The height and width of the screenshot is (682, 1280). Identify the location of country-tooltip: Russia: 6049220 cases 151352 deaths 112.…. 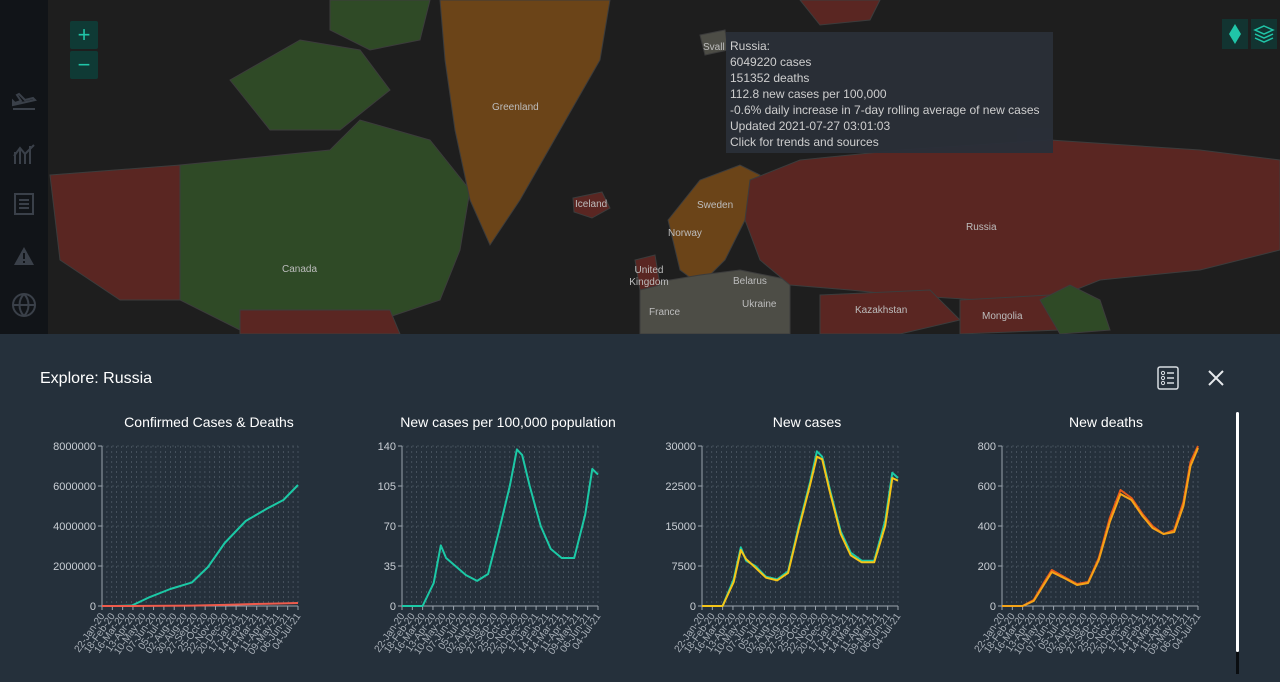
(889, 92).